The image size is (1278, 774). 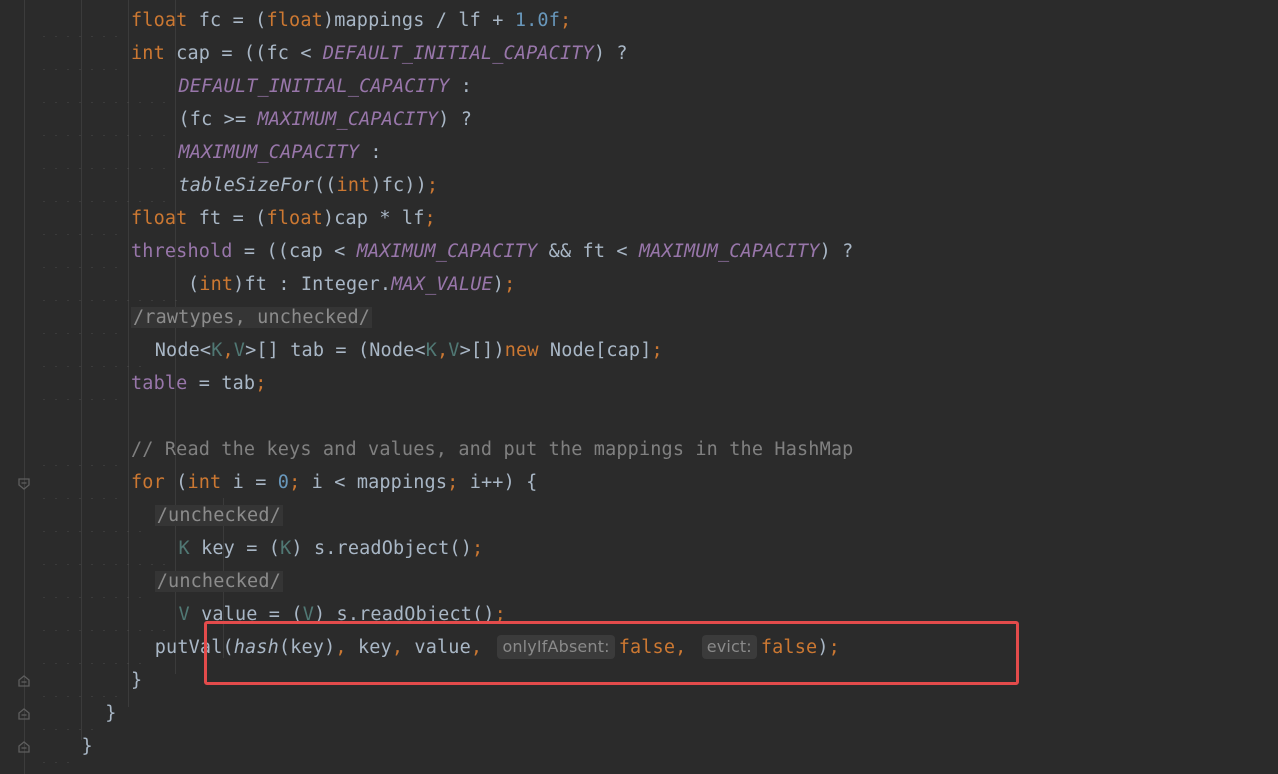 What do you see at coordinates (654, 86) in the screenshot?
I see `code-line: DEFAULT_INITIAL_CAPACITY :` at bounding box center [654, 86].